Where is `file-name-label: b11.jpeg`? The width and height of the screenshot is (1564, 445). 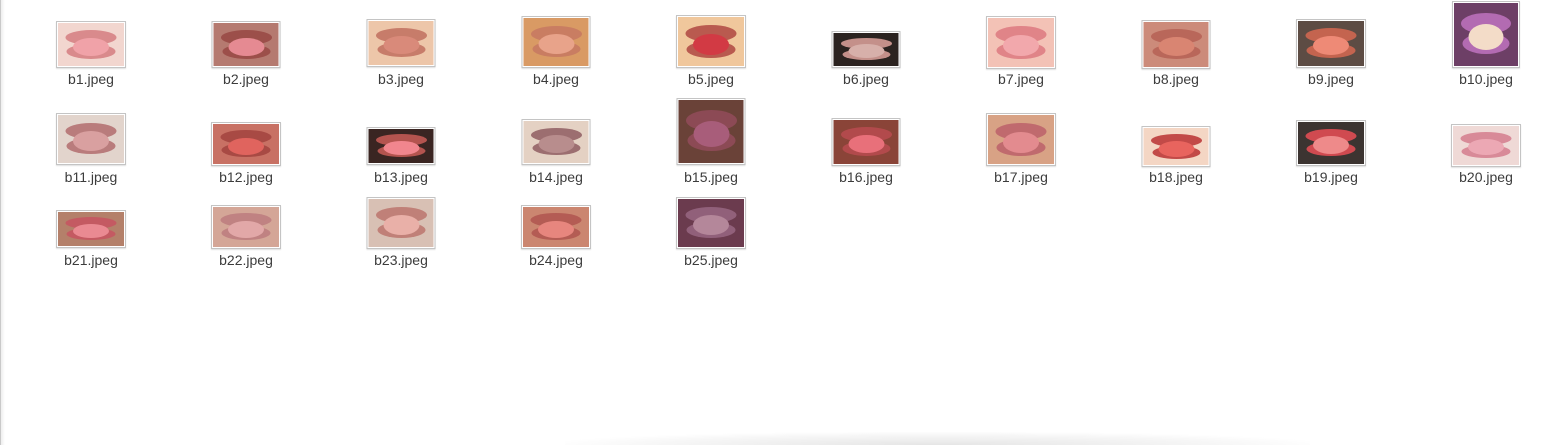 file-name-label: b11.jpeg is located at coordinates (91, 177).